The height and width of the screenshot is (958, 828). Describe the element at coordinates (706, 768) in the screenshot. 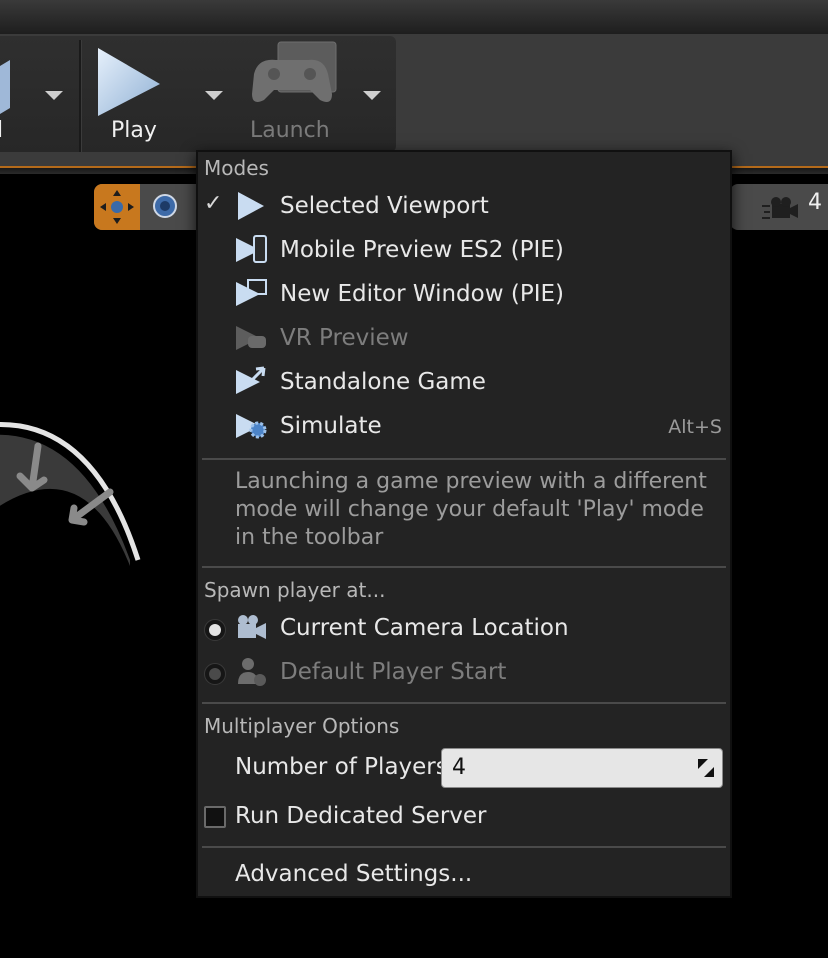

I see `spin-arrows-icon` at that location.